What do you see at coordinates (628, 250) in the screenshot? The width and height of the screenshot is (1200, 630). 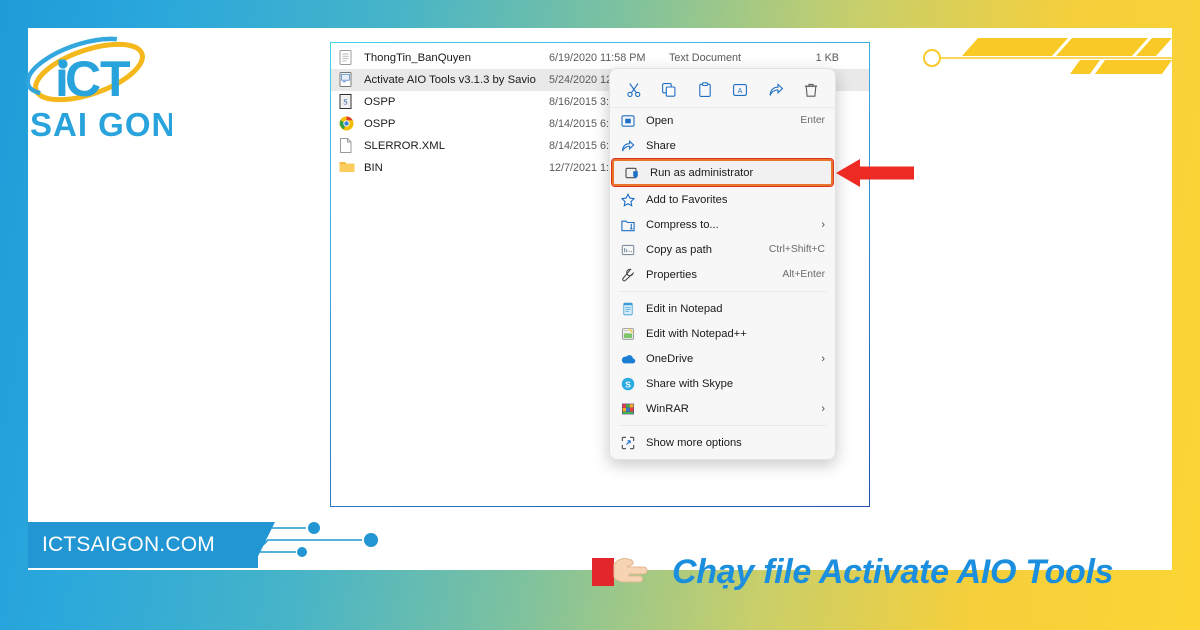 I see `copy-path-icon` at bounding box center [628, 250].